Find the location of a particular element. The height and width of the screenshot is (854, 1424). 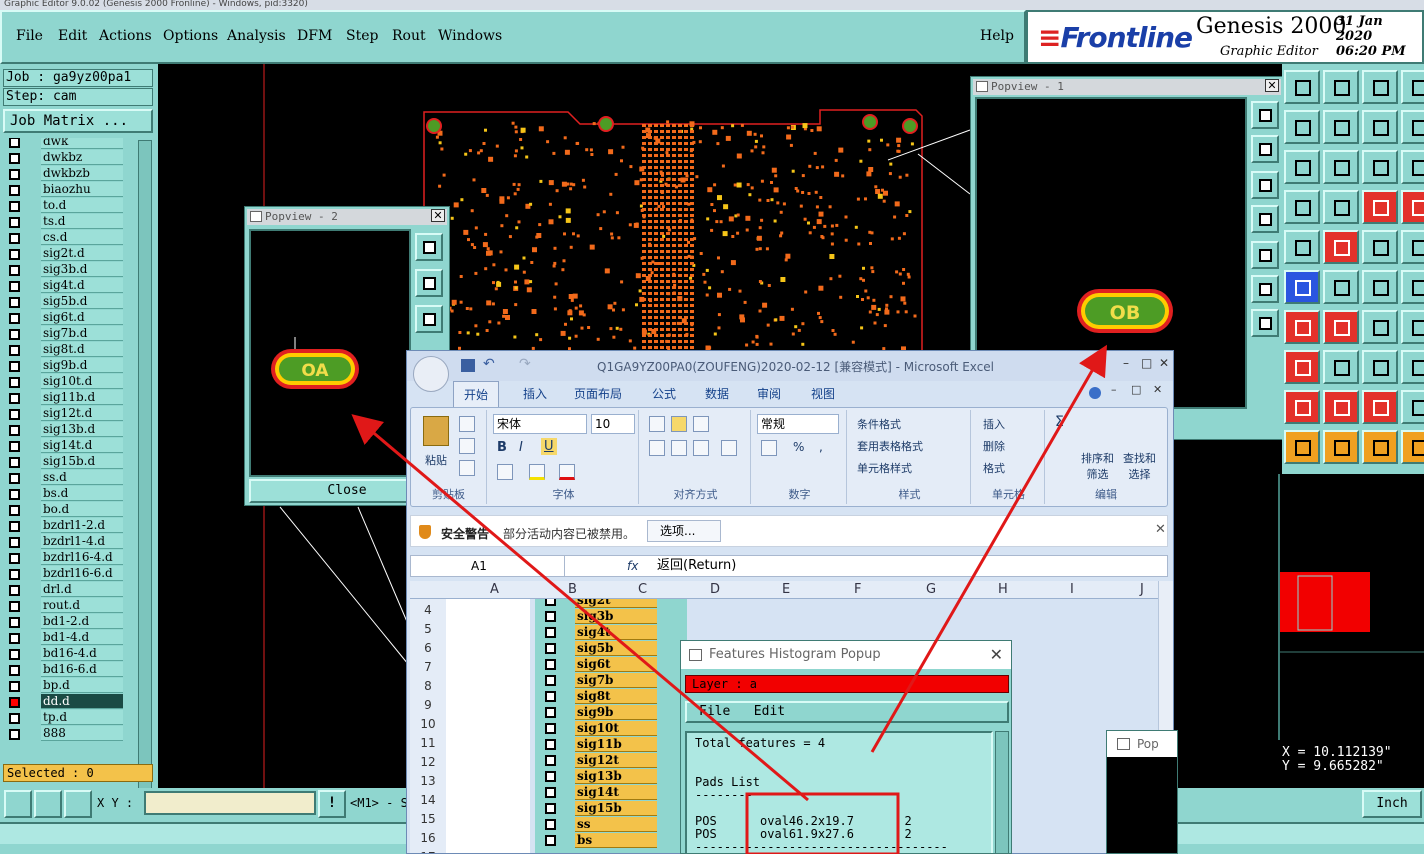

layer-row: bzdrl16-4.d is located at coordinates (70, 558).